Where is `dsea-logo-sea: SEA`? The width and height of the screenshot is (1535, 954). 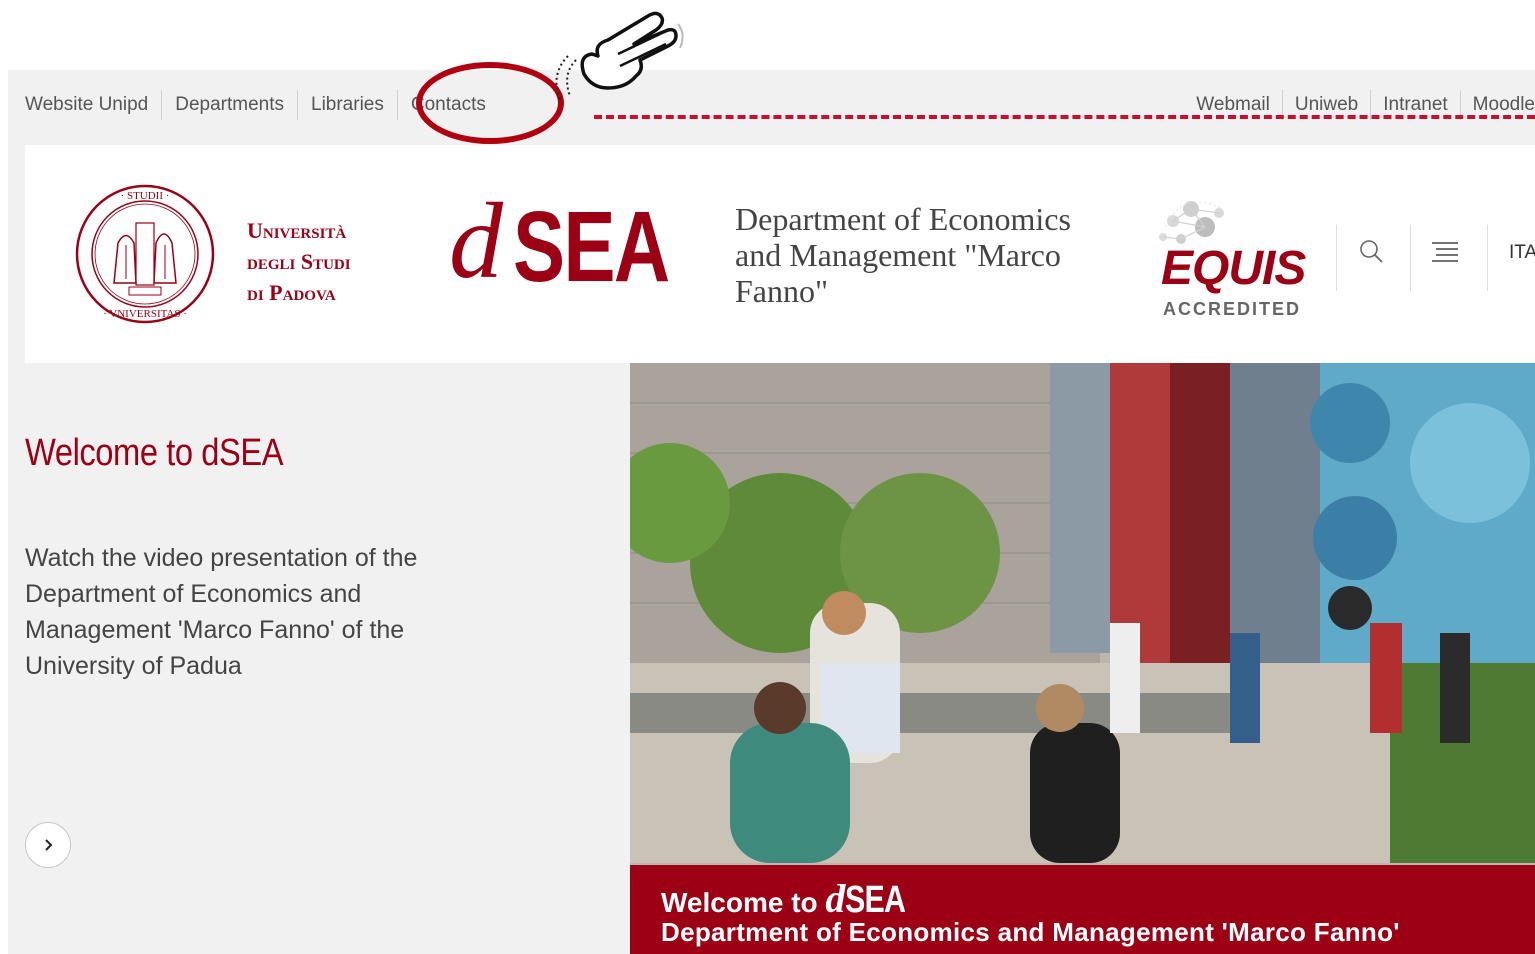
dsea-logo-sea: SEA is located at coordinates (591, 247).